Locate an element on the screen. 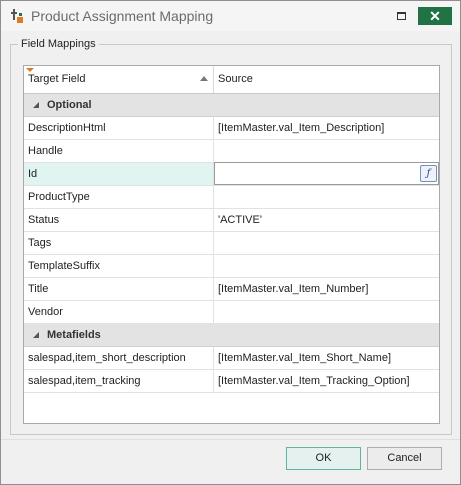 The height and width of the screenshot is (485, 461). target-field-cell: Status is located at coordinates (119, 220).